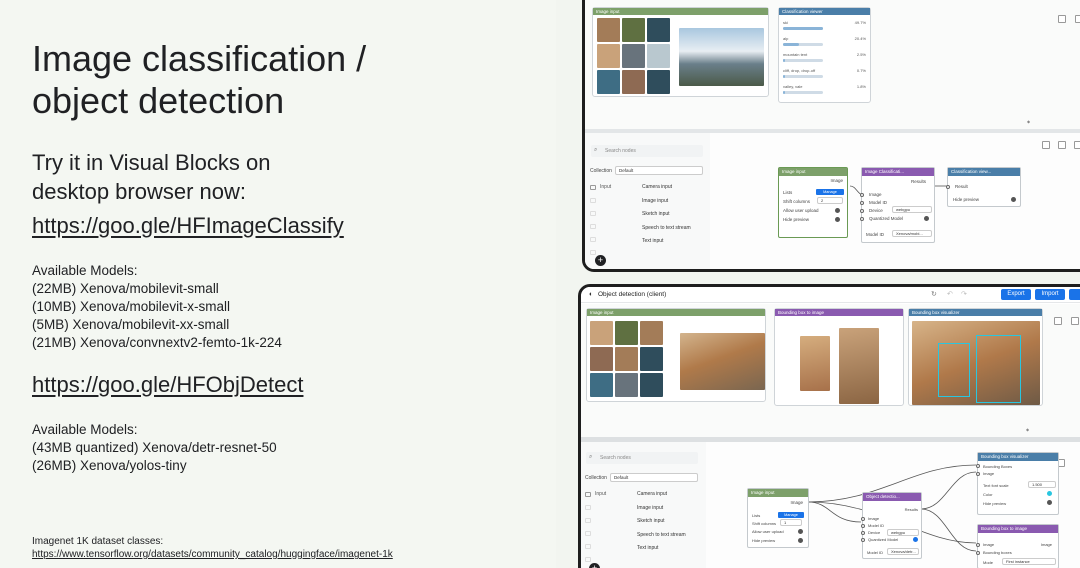 The height and width of the screenshot is (568, 1080). Describe the element at coordinates (131, 324) in the screenshot. I see `classify-model-item: (5MB) Xenova/mobilevit-xx-small` at that location.